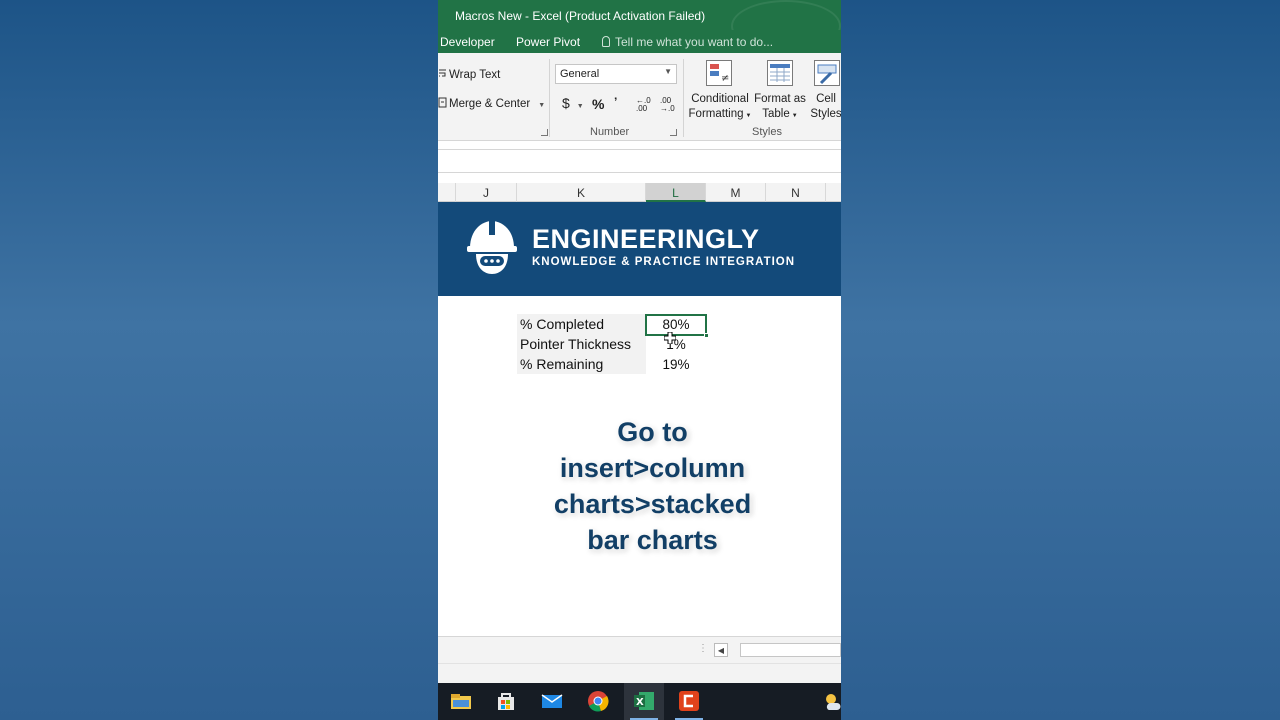 Image resolution: width=1280 pixels, height=720 pixels. I want to click on column-header-n: N, so click(796, 192).